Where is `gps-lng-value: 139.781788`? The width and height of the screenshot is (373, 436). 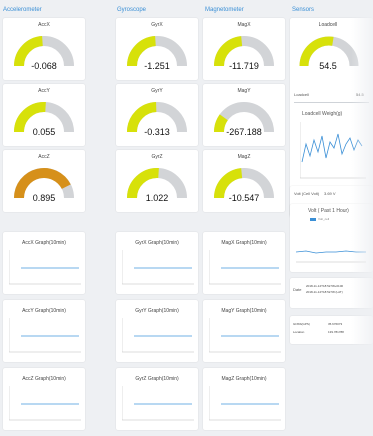
gps-lng-value: 139.781788 is located at coordinates (336, 332).